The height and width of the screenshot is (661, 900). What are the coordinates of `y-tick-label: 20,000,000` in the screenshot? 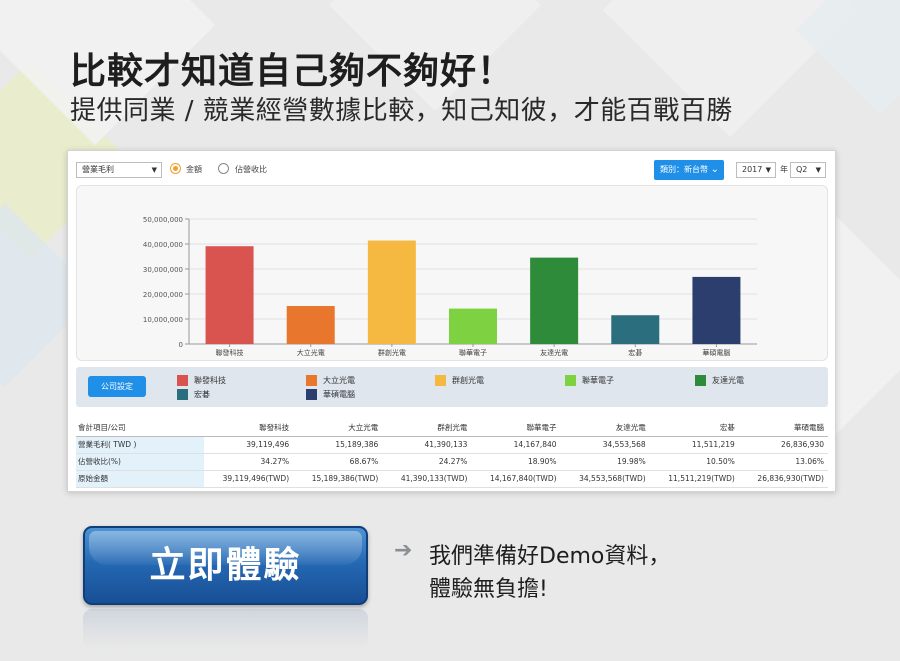 It's located at (163, 295).